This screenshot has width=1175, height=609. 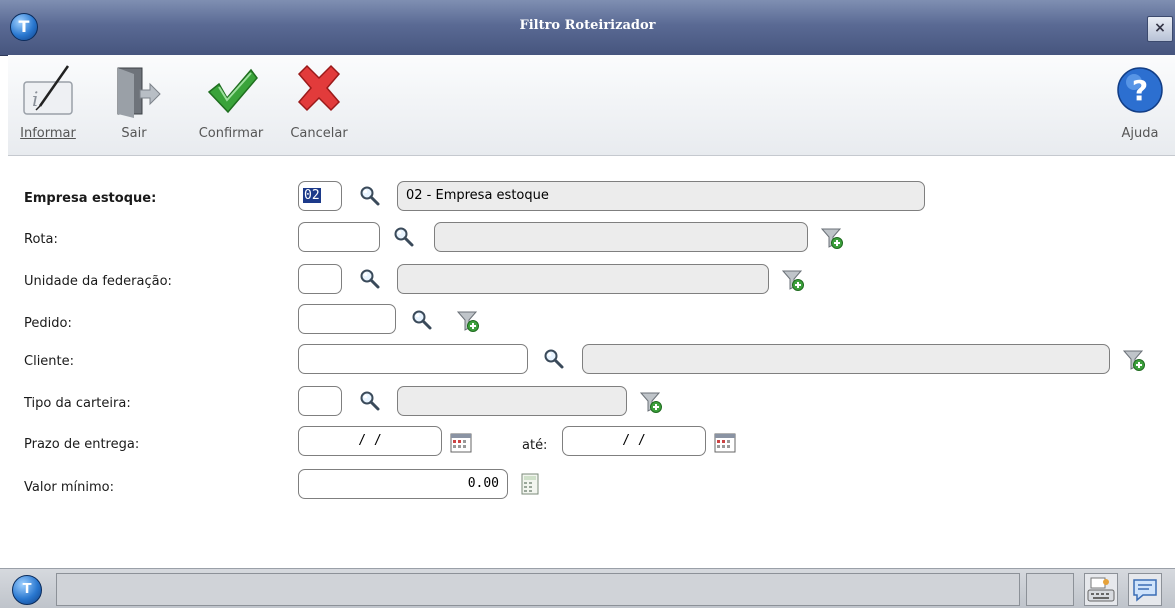 What do you see at coordinates (134, 90) in the screenshot?
I see `exit-door-icon` at bounding box center [134, 90].